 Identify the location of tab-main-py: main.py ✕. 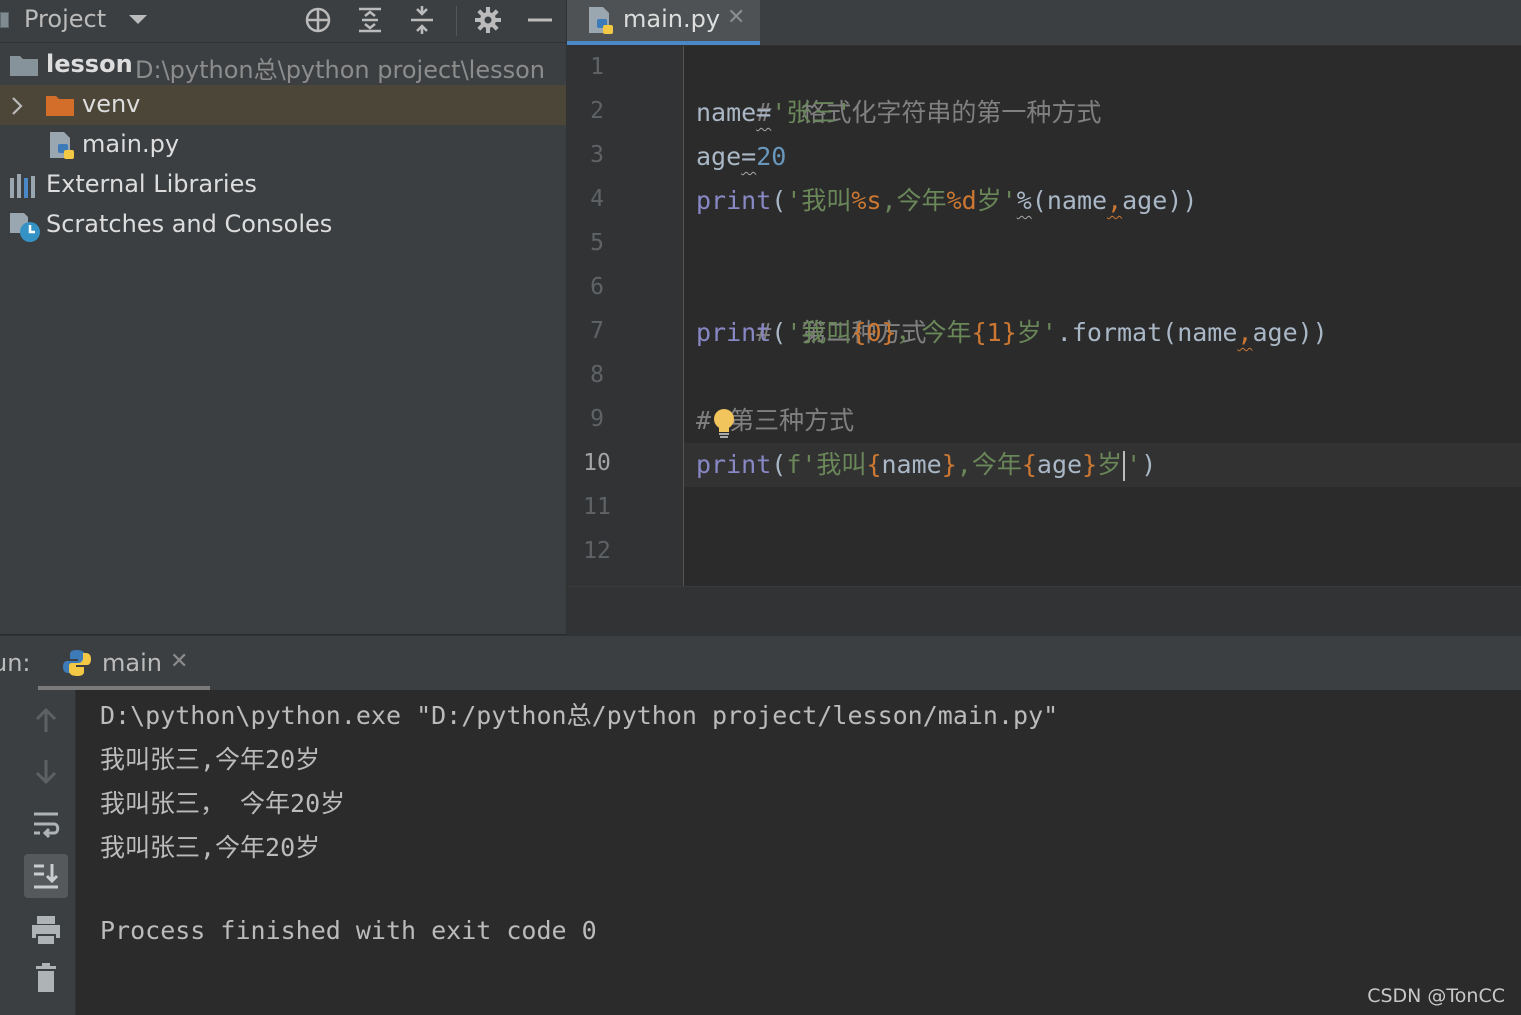
(663, 22).